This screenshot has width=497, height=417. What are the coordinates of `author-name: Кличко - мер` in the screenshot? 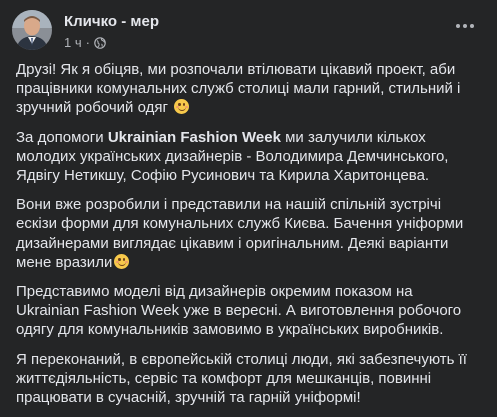 It's located at (111, 21).